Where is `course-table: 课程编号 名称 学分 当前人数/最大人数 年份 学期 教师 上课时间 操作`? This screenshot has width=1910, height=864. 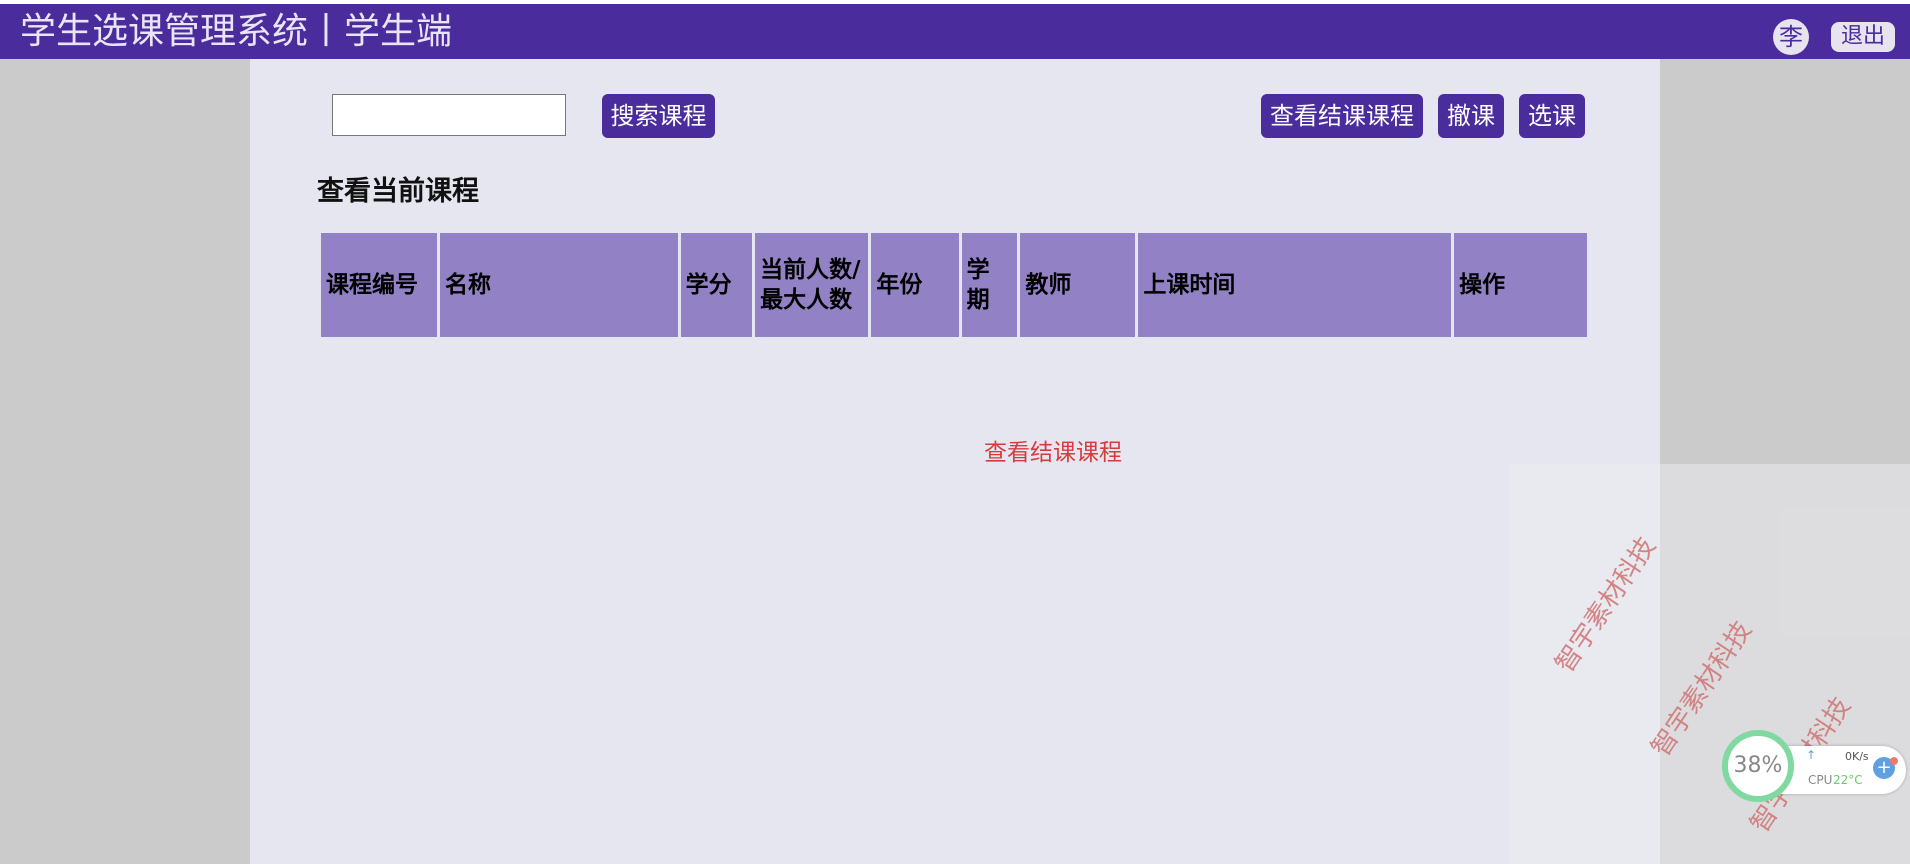 course-table: 课程编号 名称 学分 当前人数/最大人数 年份 学期 教师 上课时间 操作 is located at coordinates (954, 285).